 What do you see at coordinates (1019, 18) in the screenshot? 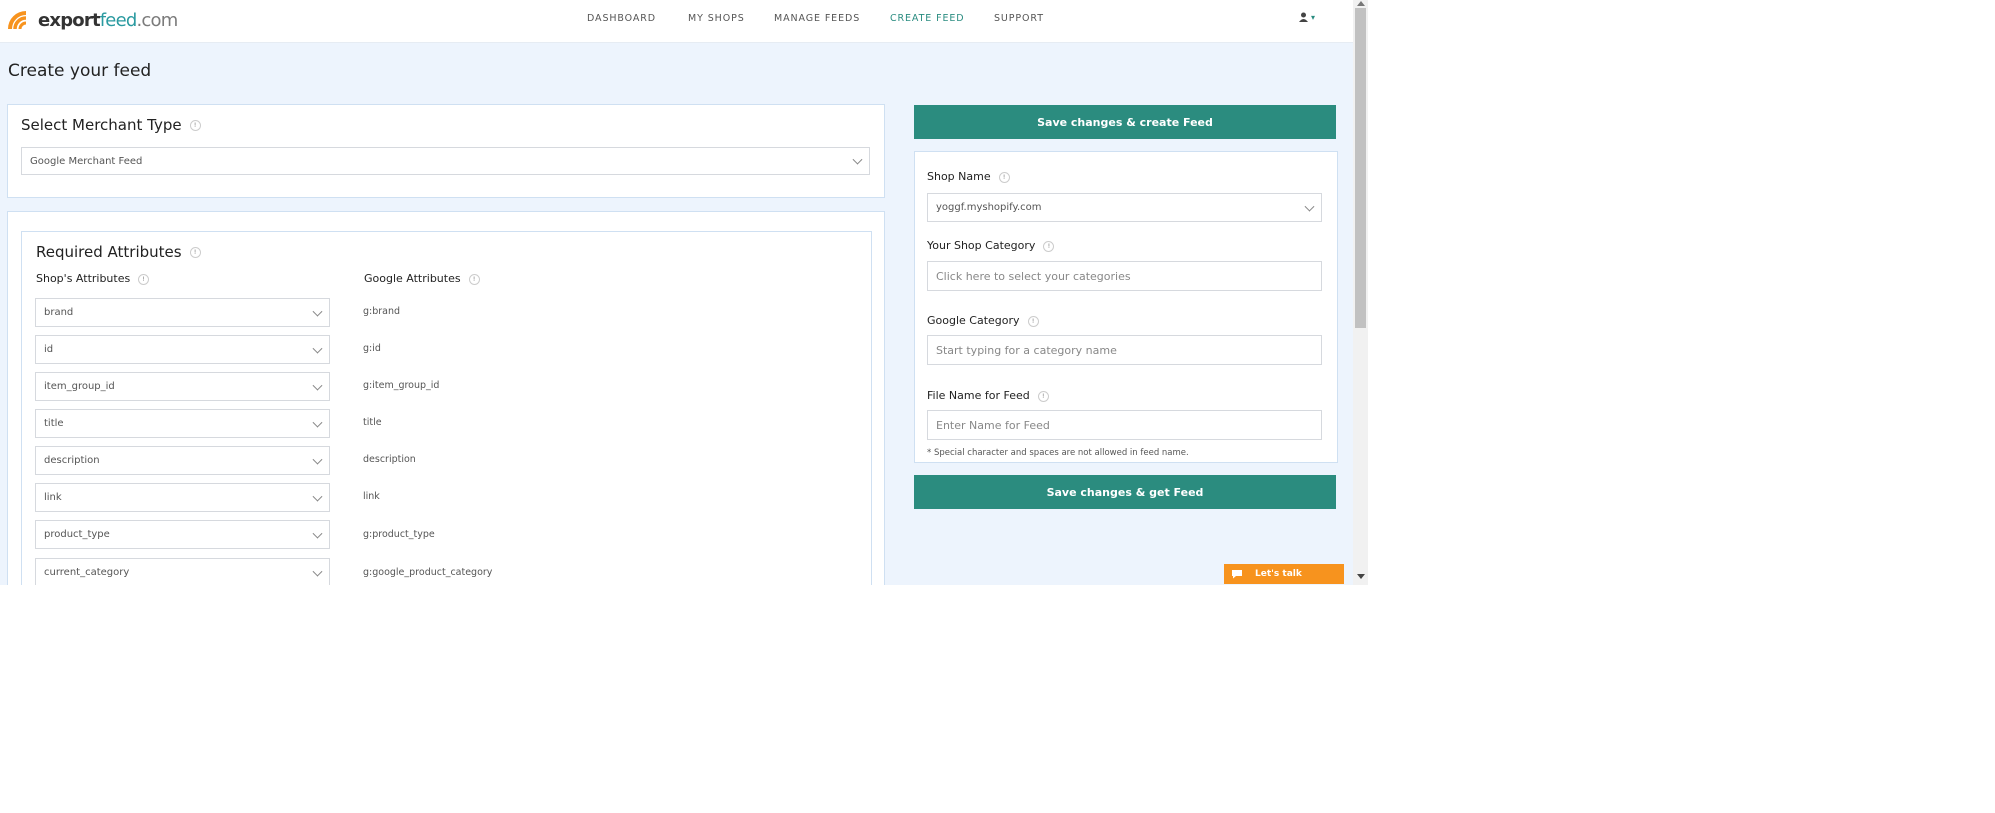
I see `nav-support: SUPPORT` at bounding box center [1019, 18].